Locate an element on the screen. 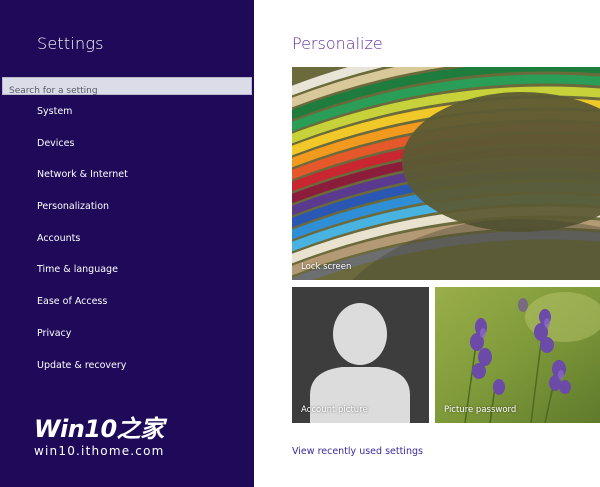 The image size is (600, 487). user-silhouette-icon is located at coordinates (360, 355).